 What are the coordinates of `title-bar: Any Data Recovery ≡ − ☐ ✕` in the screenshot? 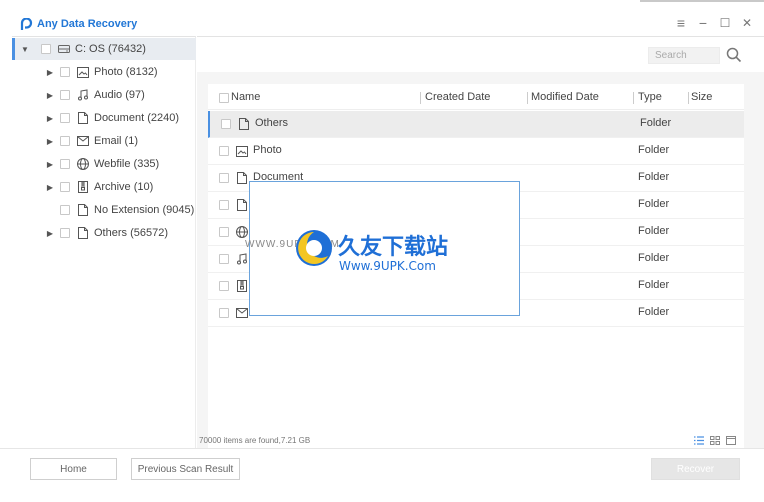 It's located at (388, 24).